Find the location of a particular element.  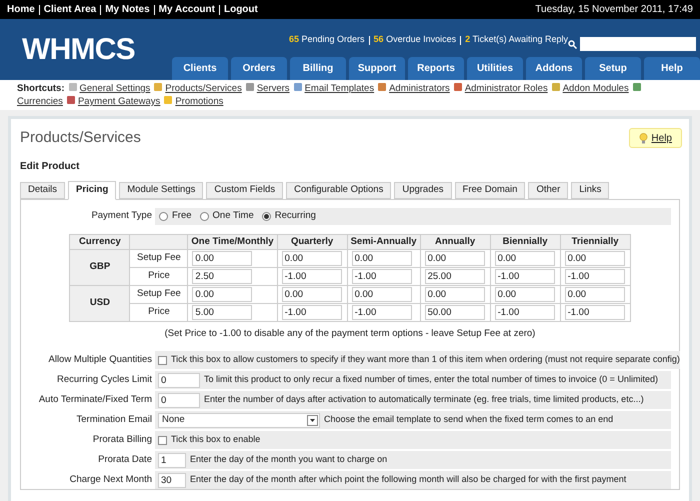

tab: Links is located at coordinates (590, 190).